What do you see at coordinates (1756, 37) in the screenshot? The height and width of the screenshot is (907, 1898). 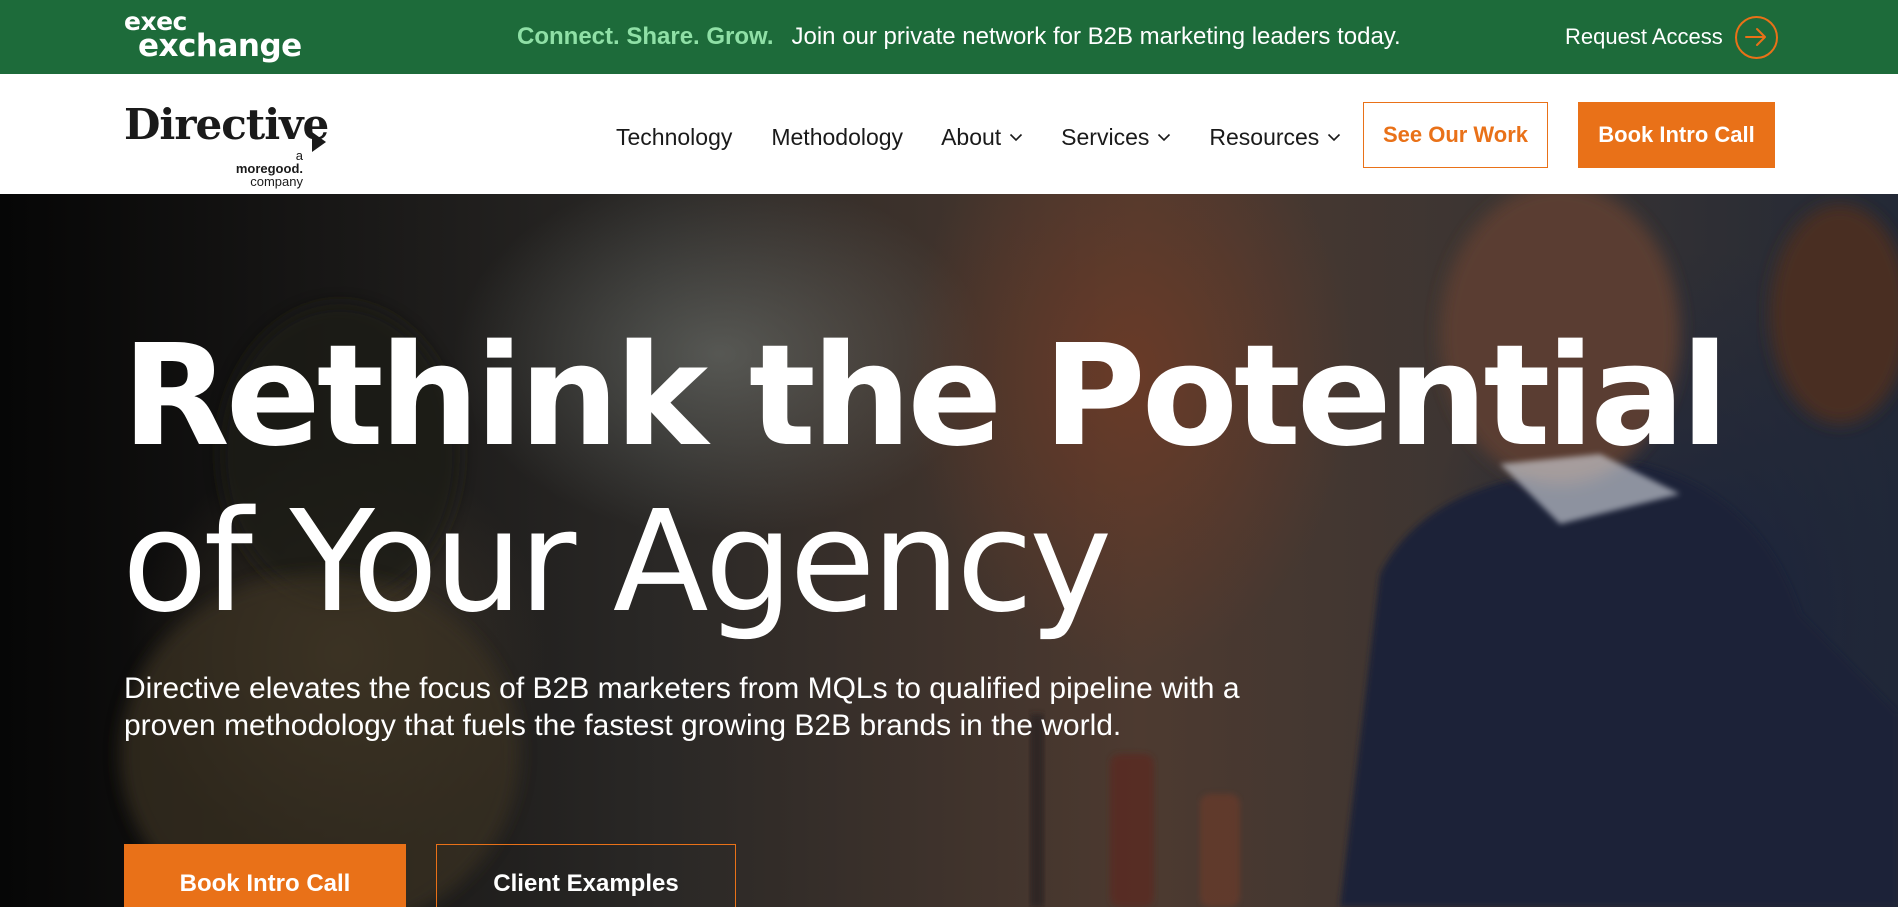 I see `arrow-right-circle-icon` at bounding box center [1756, 37].